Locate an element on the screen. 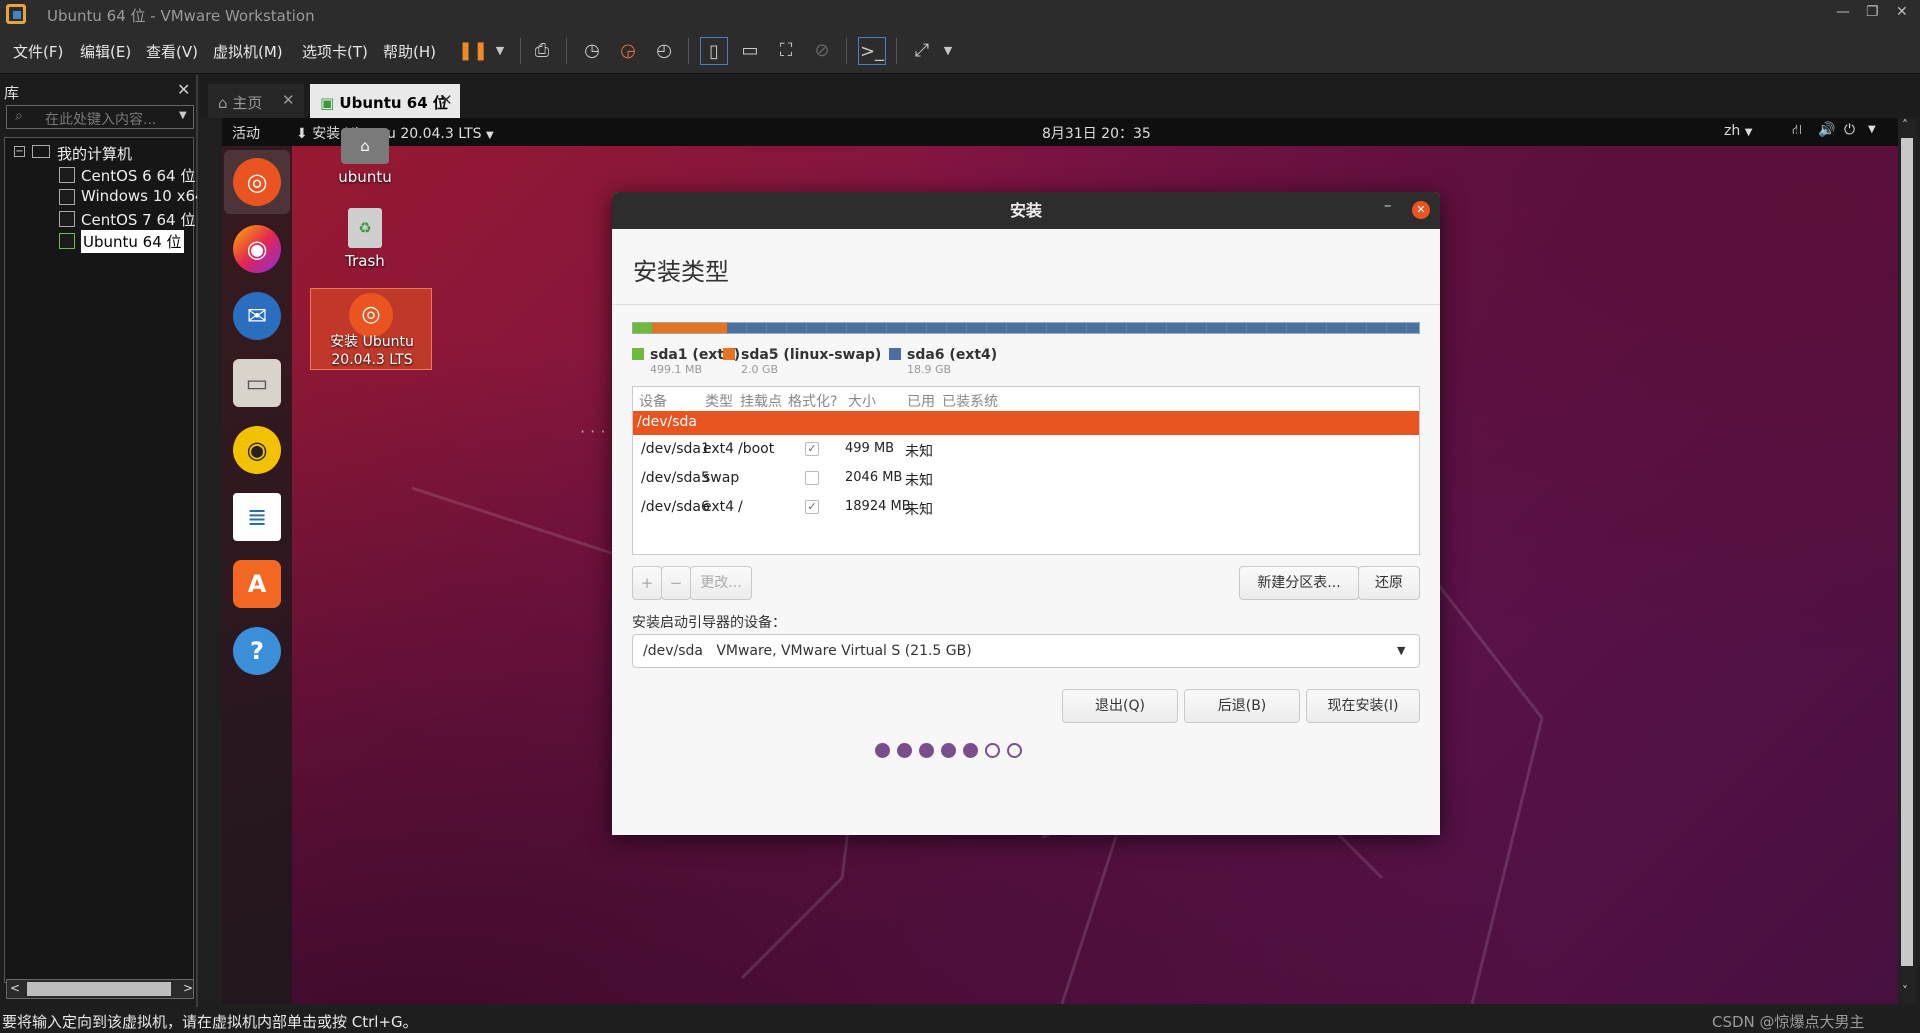 Image resolution: width=1920 pixels, height=1033 pixels. clock: 8月31日 20：35 is located at coordinates (1096, 133).